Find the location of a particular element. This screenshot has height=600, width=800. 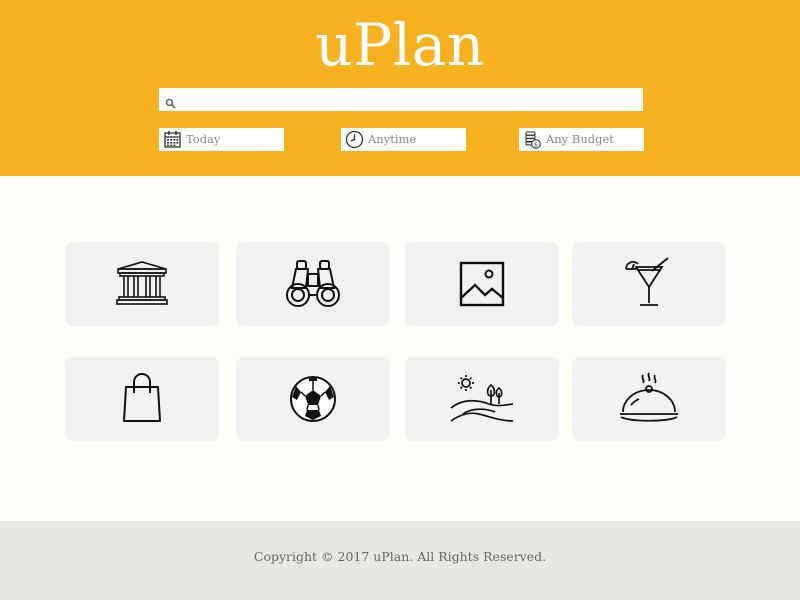

category-tile-nightlife is located at coordinates (649, 284).